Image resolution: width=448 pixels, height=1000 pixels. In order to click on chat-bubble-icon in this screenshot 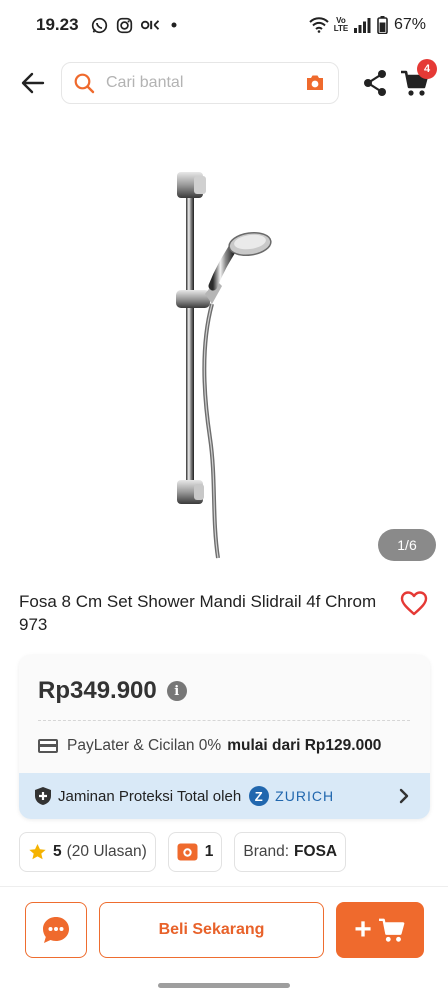, I will do `click(56, 930)`.